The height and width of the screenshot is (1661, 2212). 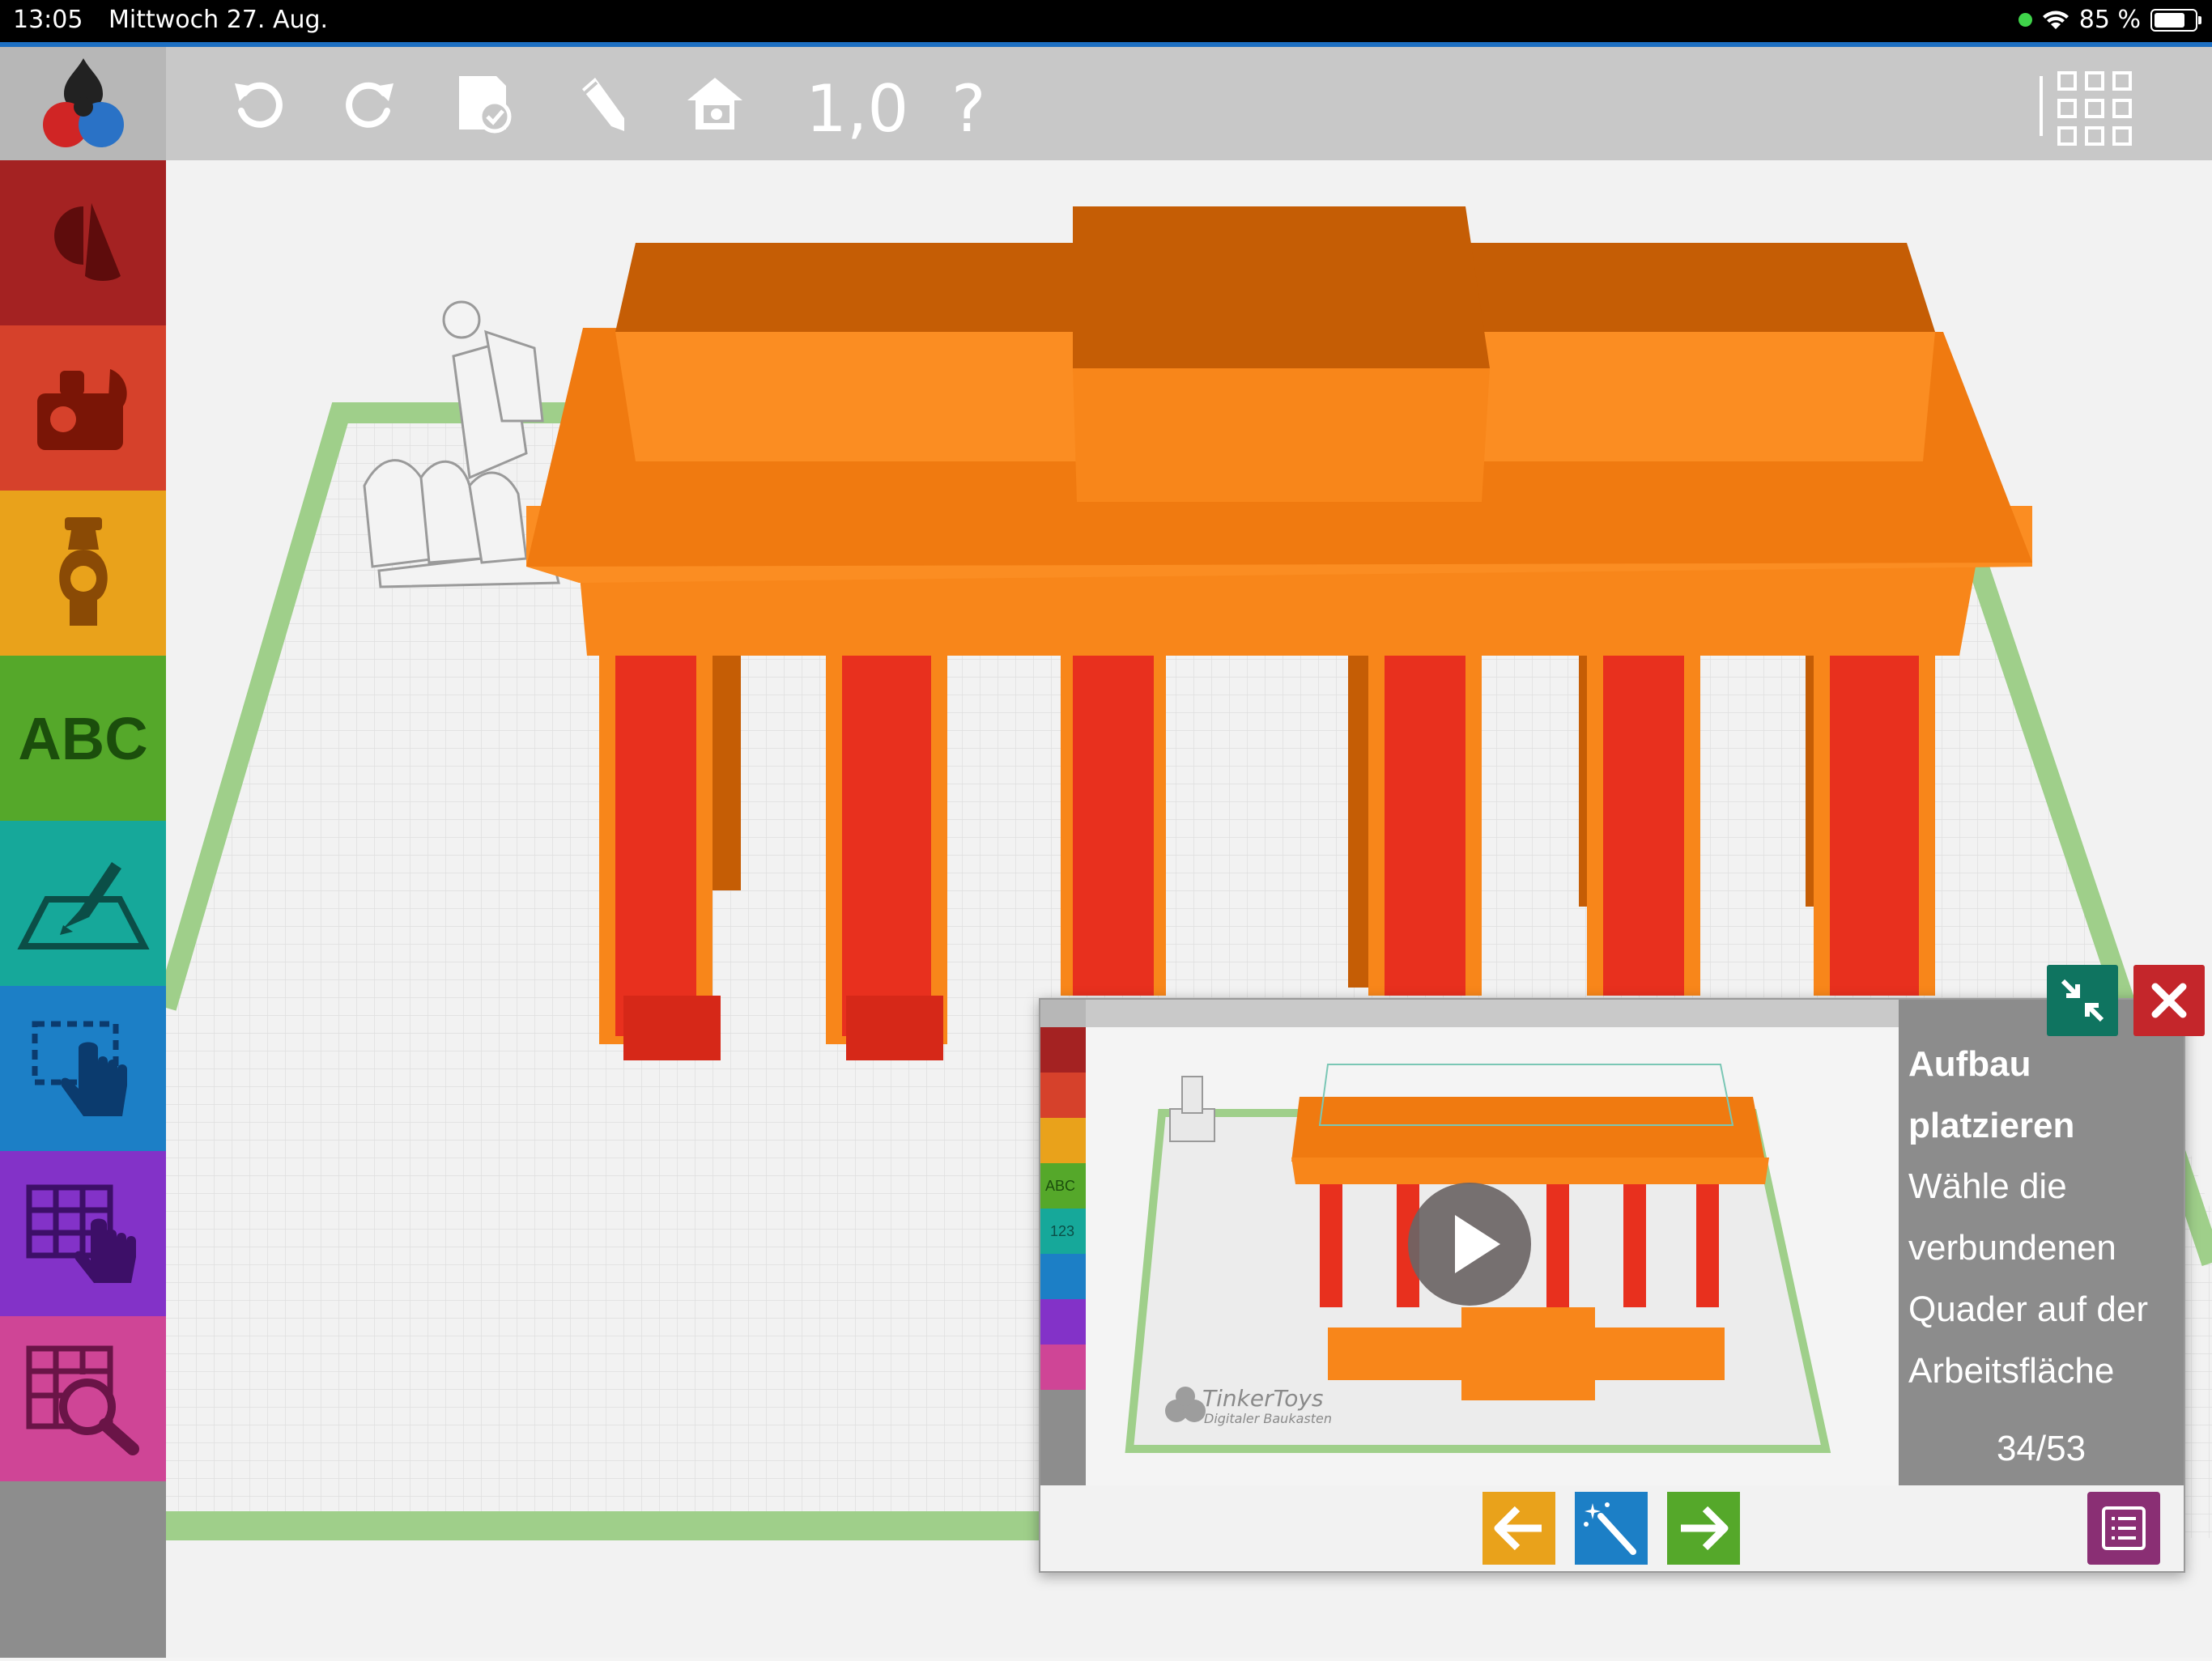 I want to click on mini-sidebar-colors, so click(x=1063, y=1209).